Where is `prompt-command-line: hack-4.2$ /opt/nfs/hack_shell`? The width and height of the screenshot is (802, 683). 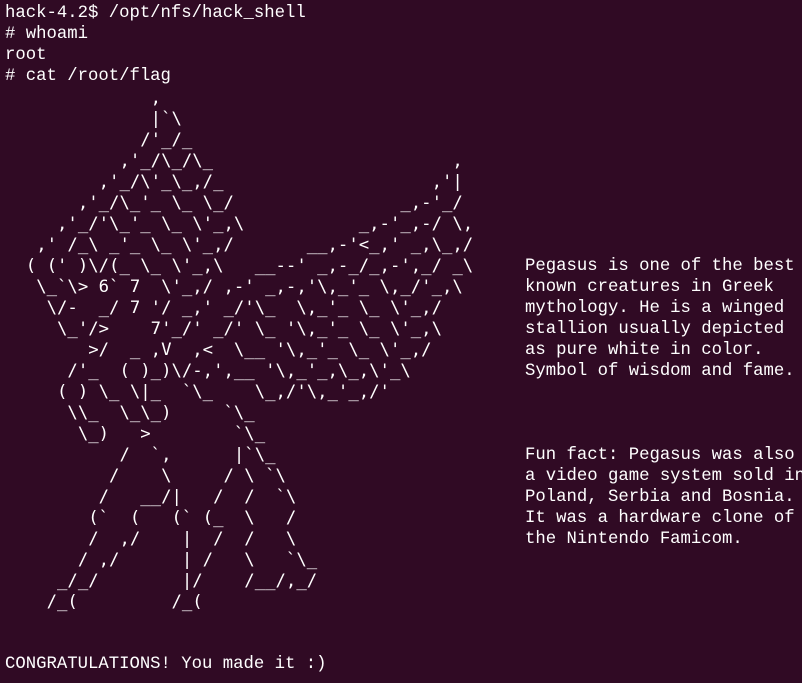 prompt-command-line: hack-4.2$ /opt/nfs/hack_shell is located at coordinates (155, 13).